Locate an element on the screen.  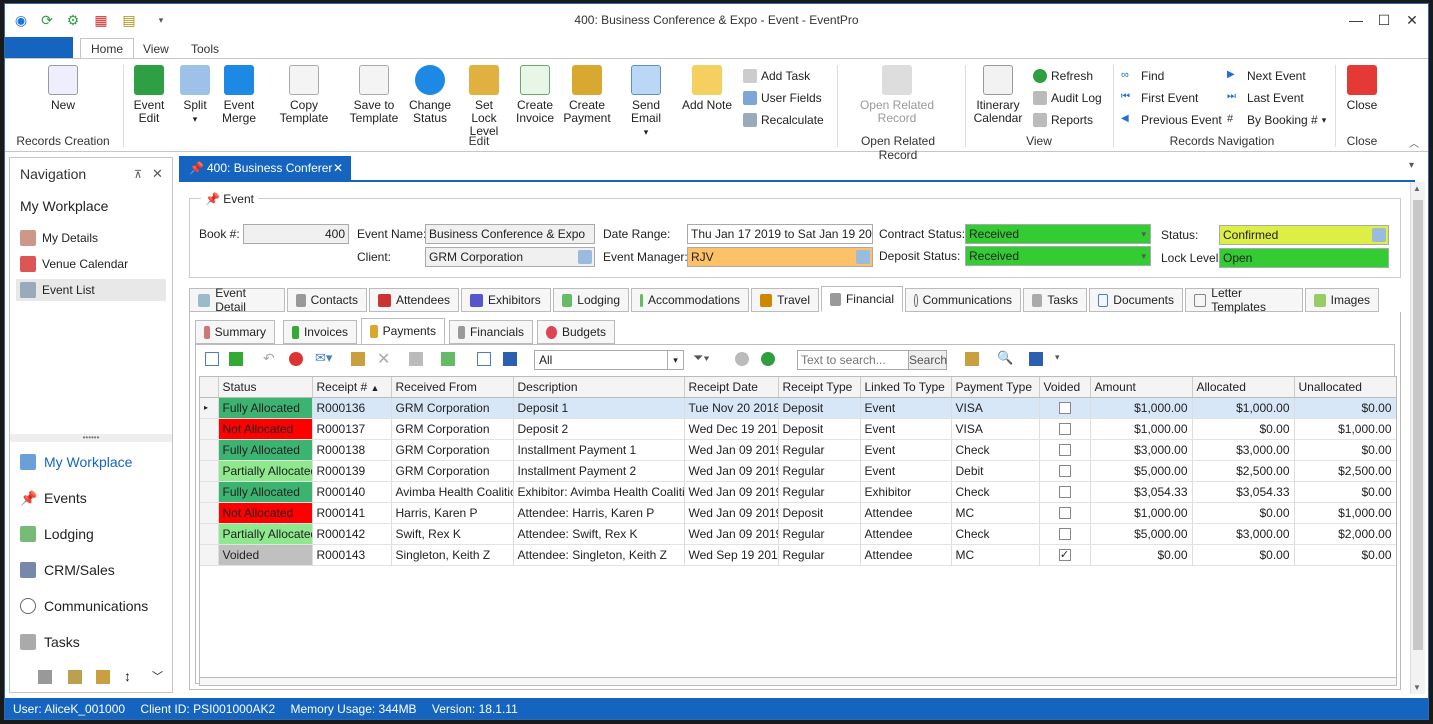
download-icon is located at coordinates (768, 359).